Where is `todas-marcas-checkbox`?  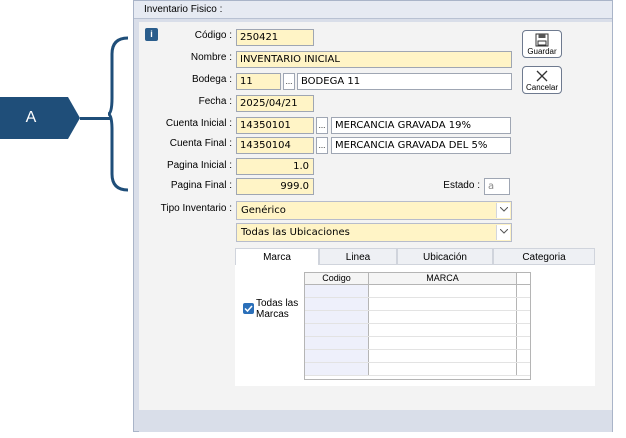
todas-marcas-checkbox is located at coordinates (248, 308).